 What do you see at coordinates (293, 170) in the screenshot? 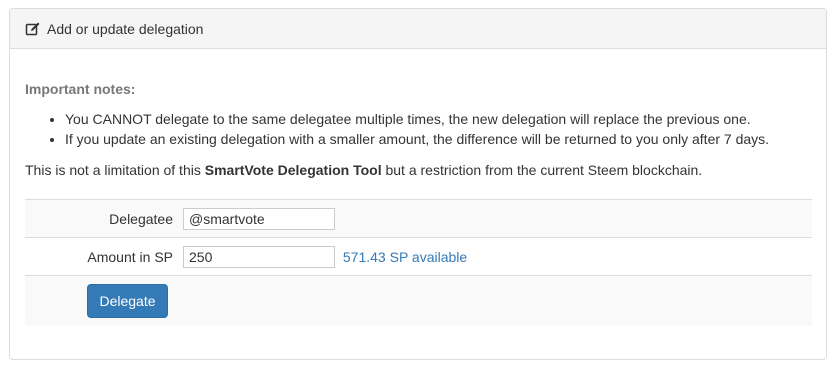
I see `tool-name: SmartVote Delegation Tool` at bounding box center [293, 170].